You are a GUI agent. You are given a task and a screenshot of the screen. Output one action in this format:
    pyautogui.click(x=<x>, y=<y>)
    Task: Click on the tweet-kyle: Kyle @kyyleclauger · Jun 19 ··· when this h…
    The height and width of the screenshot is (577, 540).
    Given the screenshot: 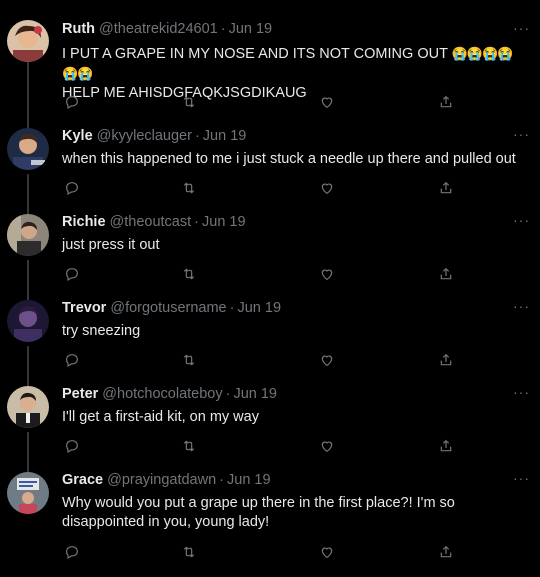 What is the action you would take?
    pyautogui.click(x=270, y=163)
    